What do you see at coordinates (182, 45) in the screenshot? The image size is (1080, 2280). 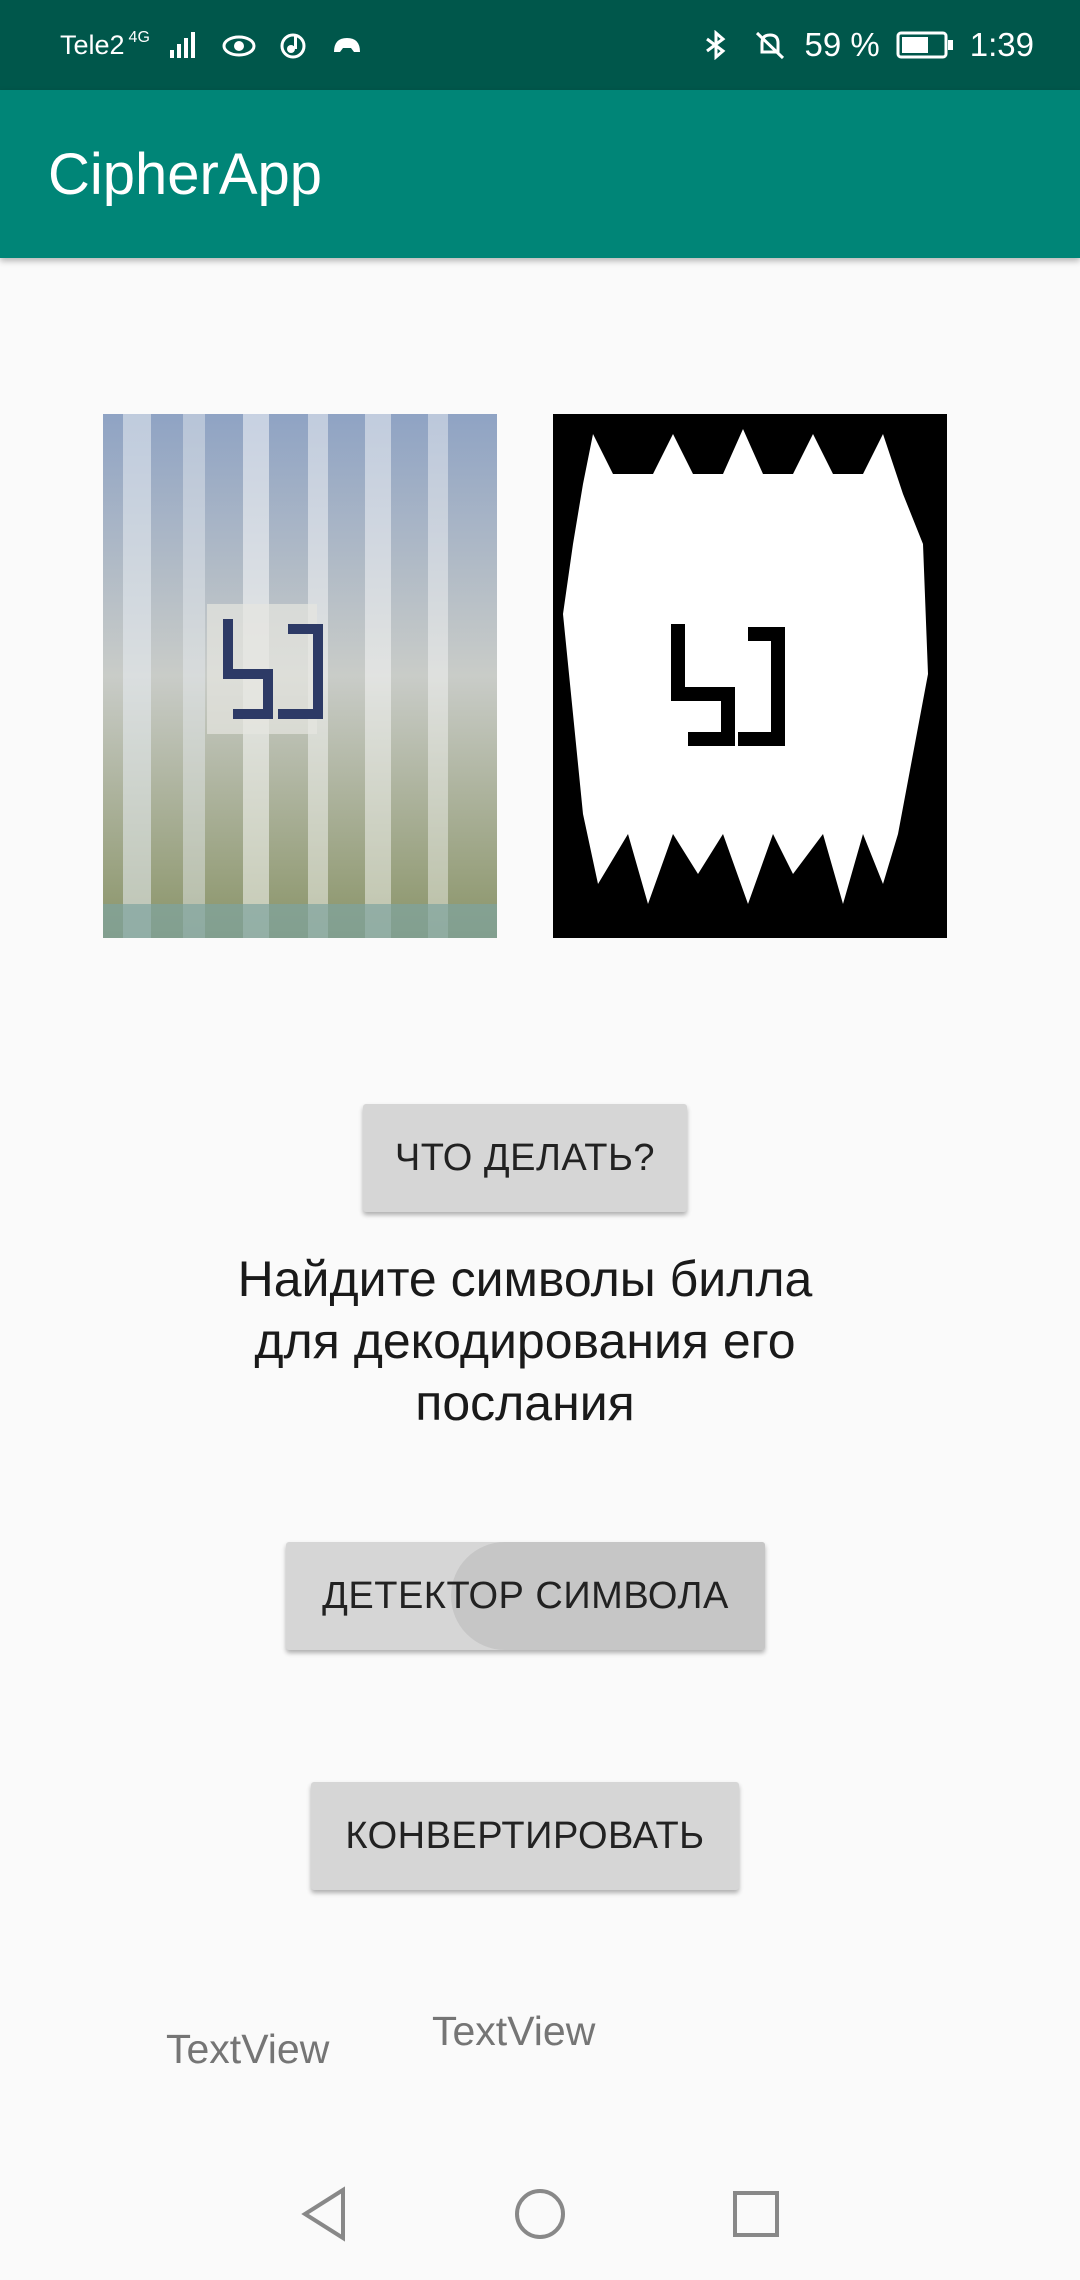 I see `signal-icon` at bounding box center [182, 45].